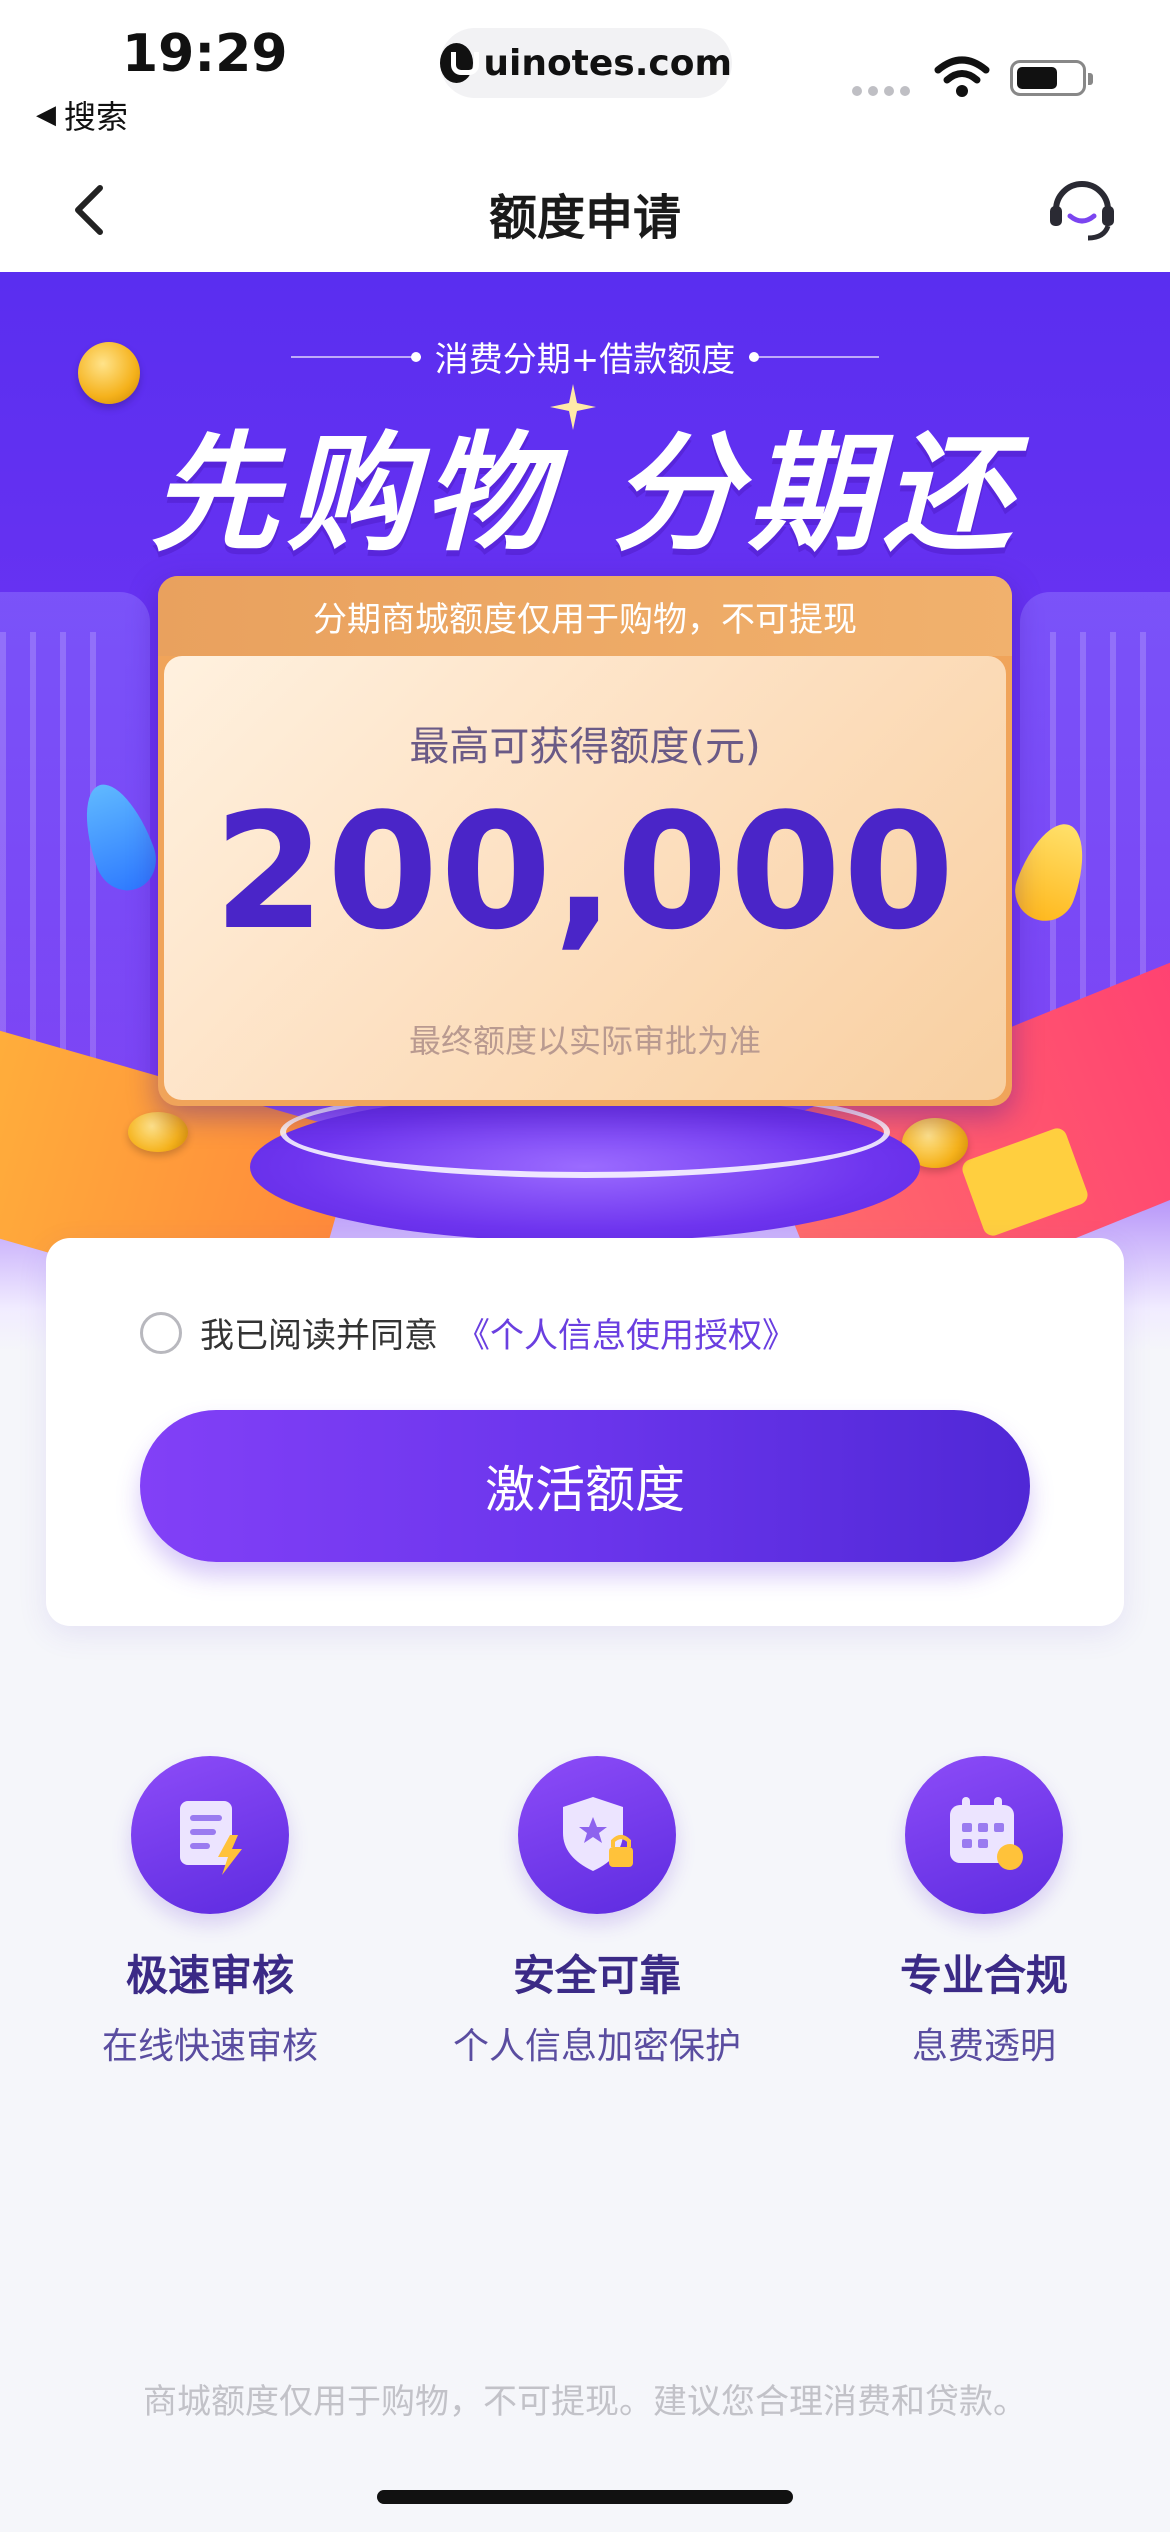 The width and height of the screenshot is (1170, 2532). What do you see at coordinates (1082, 210) in the screenshot?
I see `customer-service-icon` at bounding box center [1082, 210].